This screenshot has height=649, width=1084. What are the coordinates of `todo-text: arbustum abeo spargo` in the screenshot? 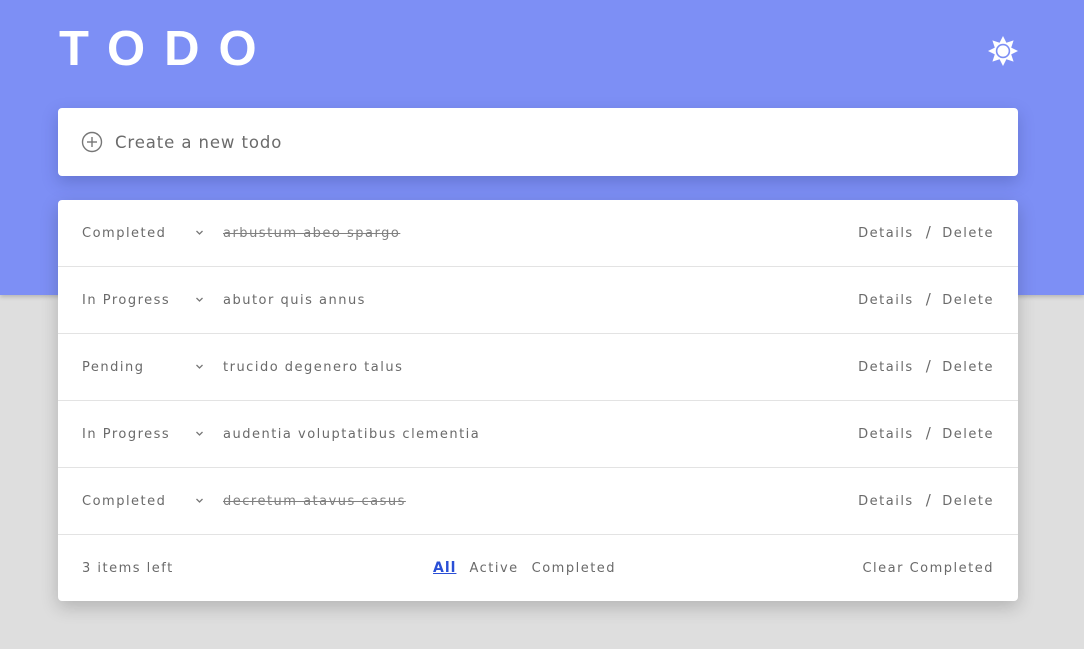 It's located at (311, 233).